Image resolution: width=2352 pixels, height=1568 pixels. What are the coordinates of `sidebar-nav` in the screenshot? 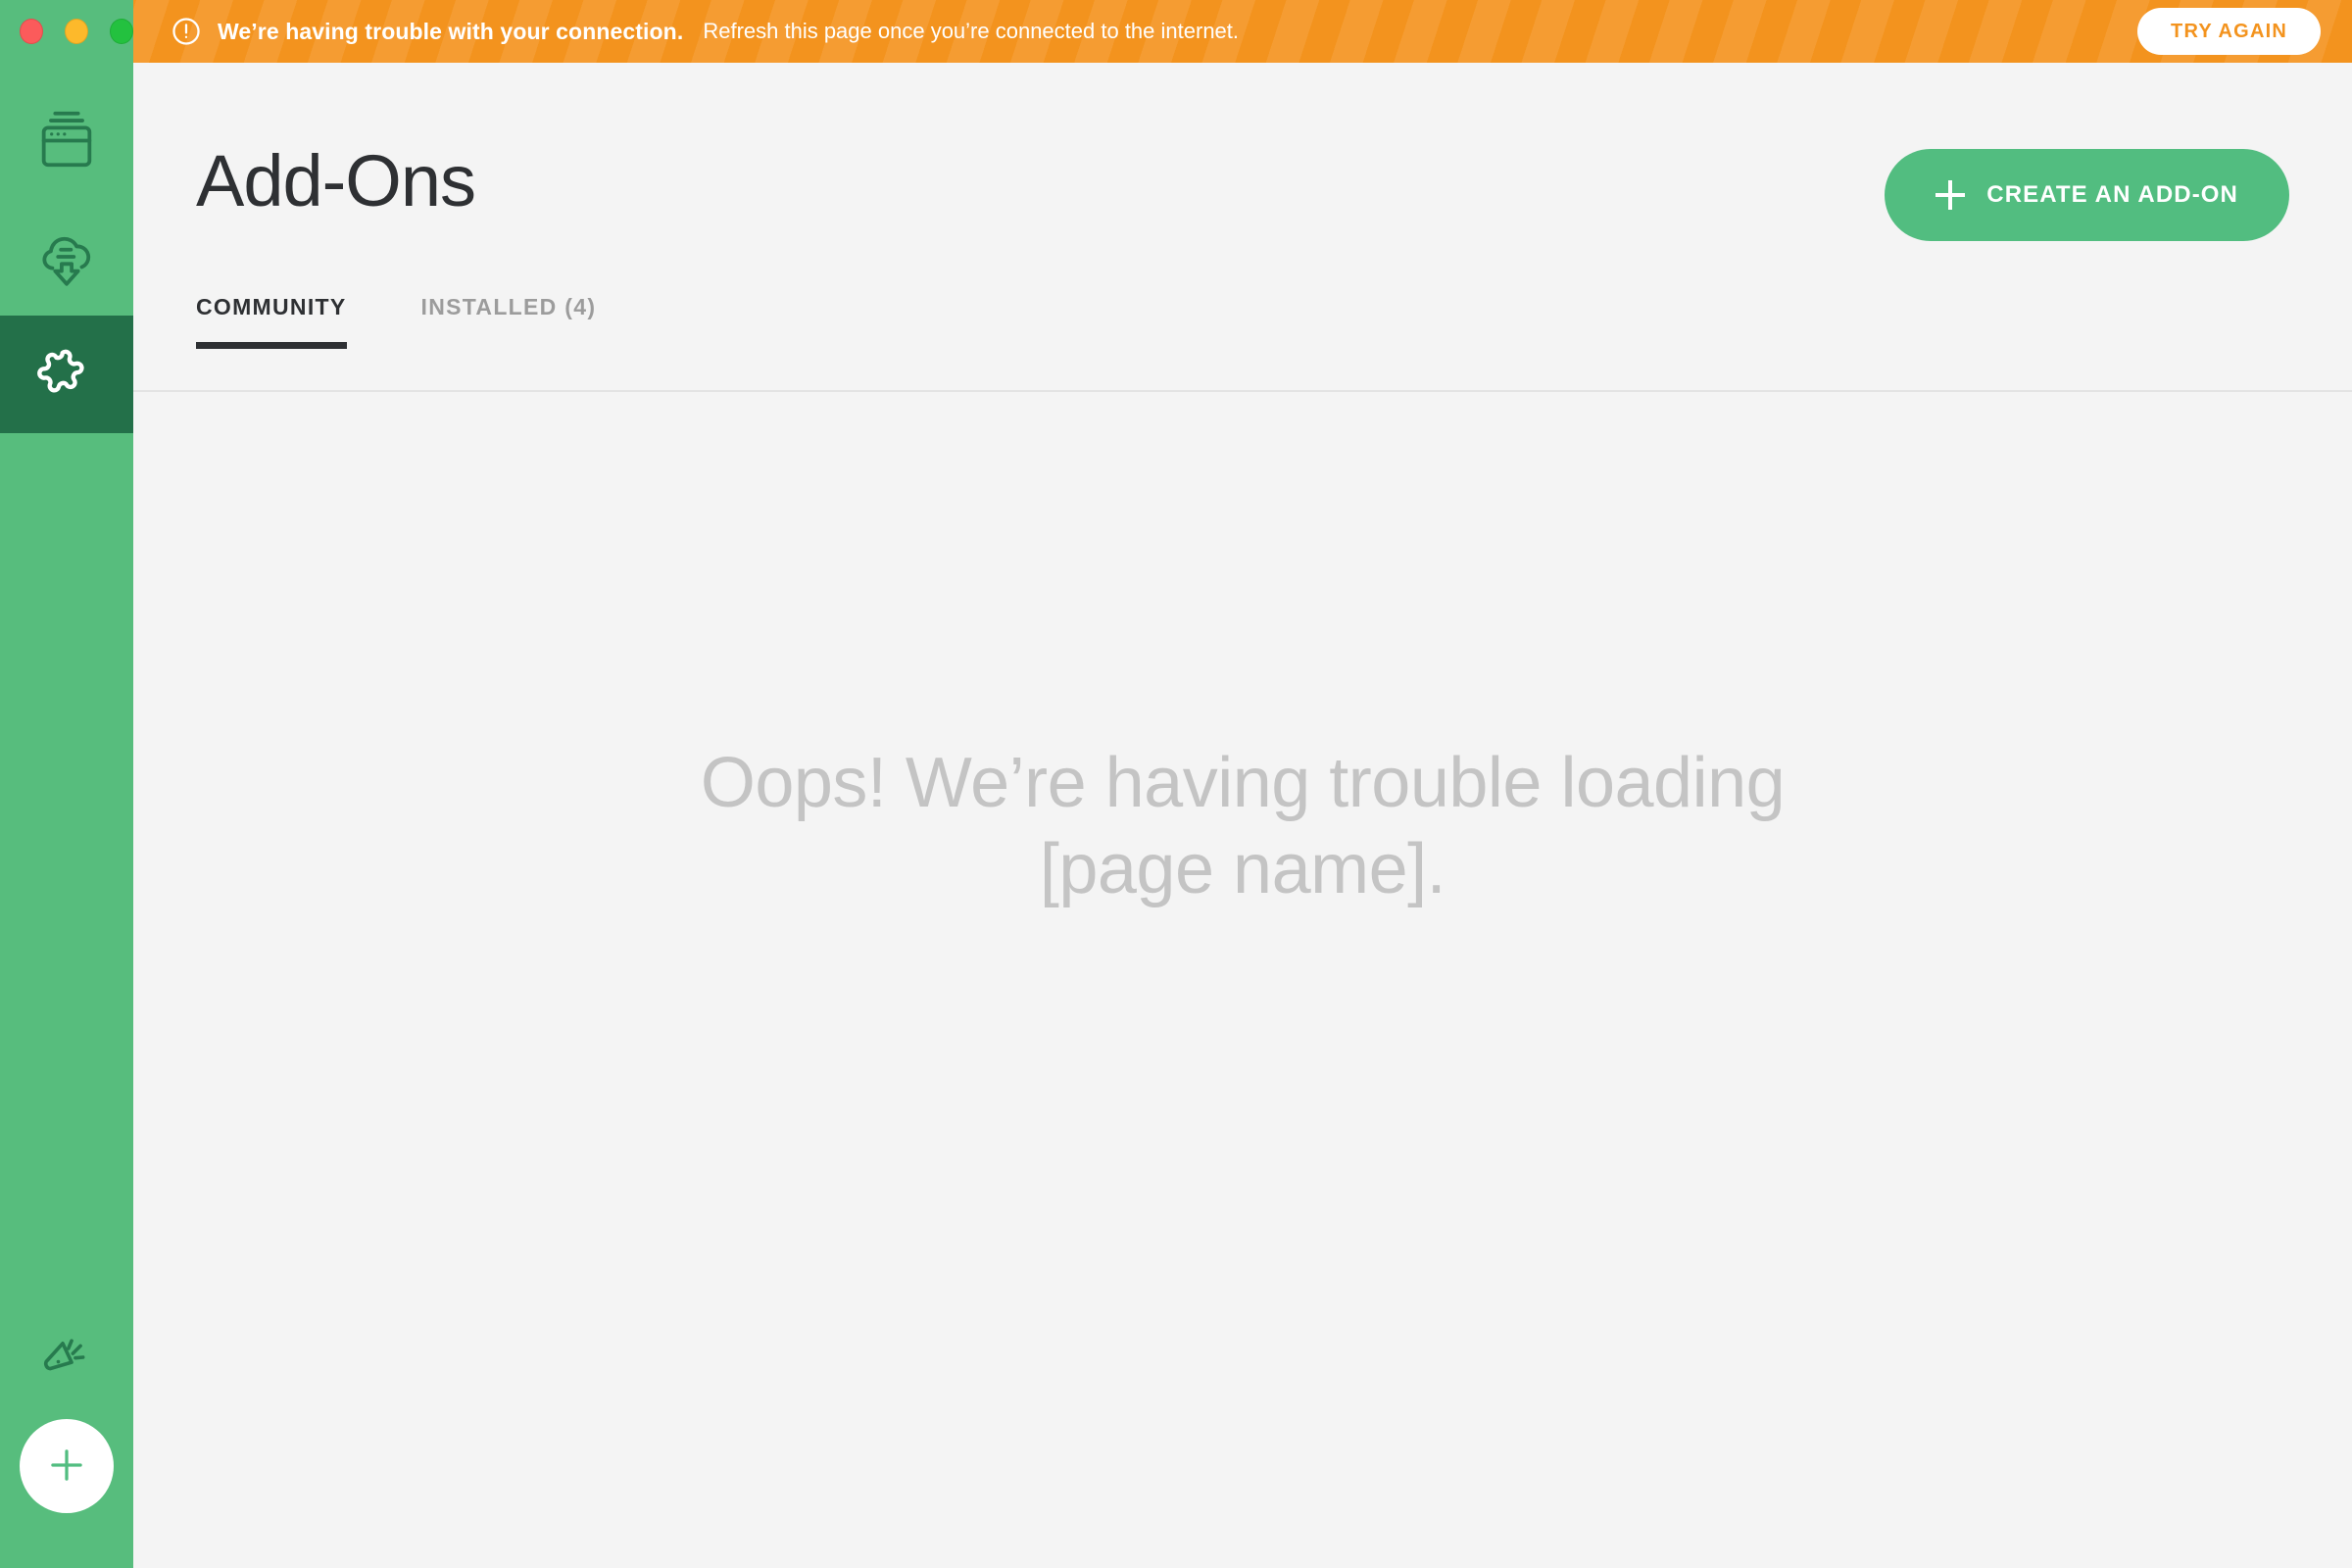 It's located at (66, 256).